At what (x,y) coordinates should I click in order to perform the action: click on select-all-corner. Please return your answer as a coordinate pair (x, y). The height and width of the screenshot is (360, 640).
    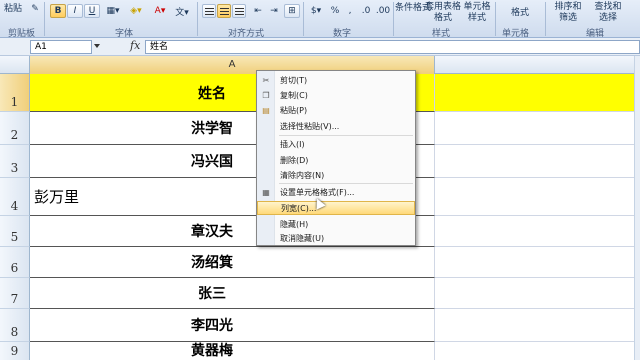
    Looking at the image, I should click on (15, 65).